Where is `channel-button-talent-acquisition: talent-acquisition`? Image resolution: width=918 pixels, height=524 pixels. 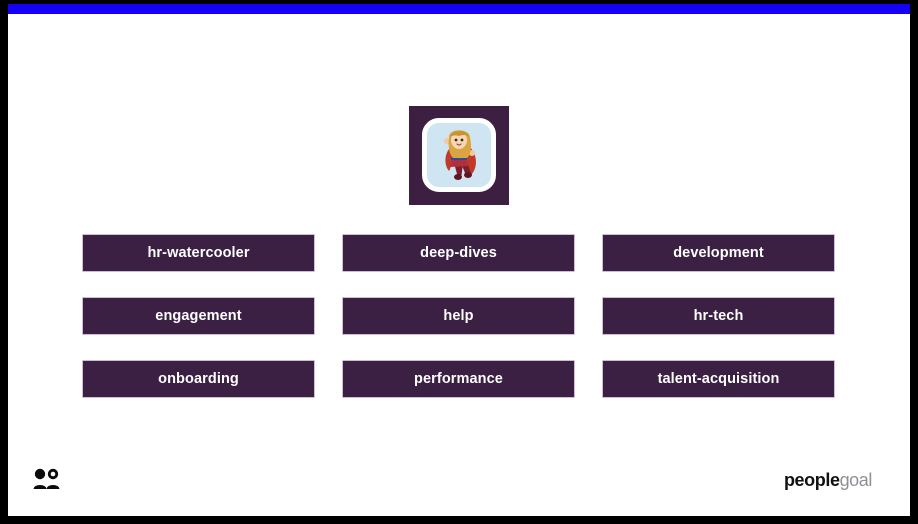
channel-button-talent-acquisition: talent-acquisition is located at coordinates (718, 379).